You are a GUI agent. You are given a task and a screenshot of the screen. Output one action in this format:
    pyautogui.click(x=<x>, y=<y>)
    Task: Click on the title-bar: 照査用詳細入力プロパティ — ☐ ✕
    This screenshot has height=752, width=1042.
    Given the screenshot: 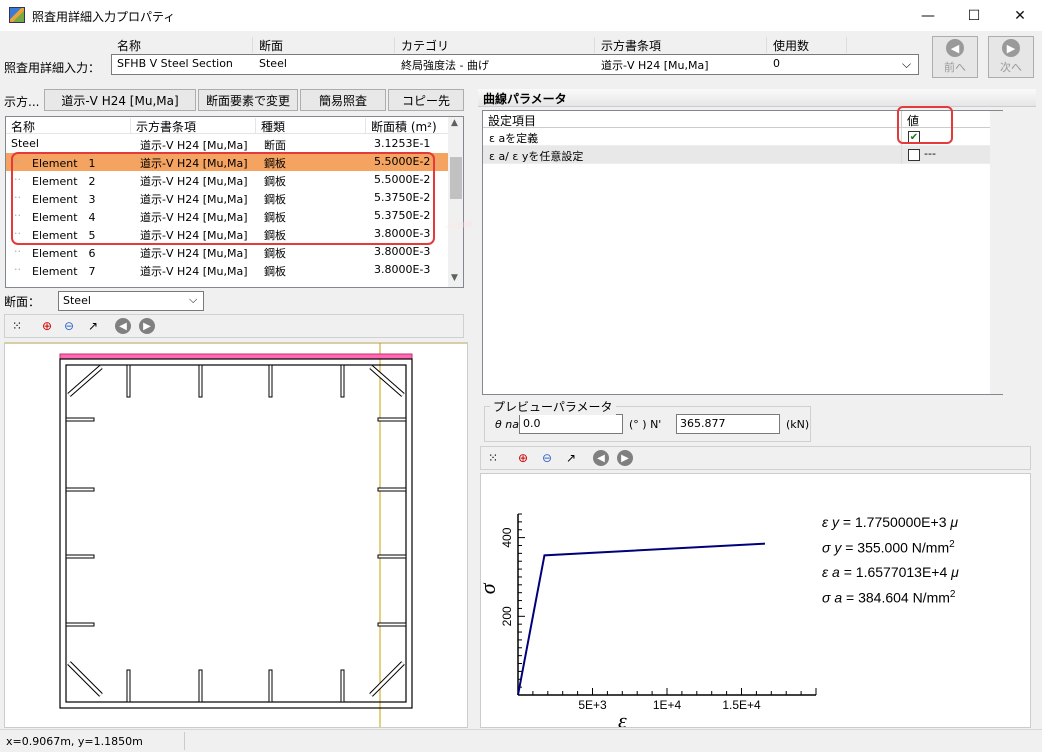 What is the action you would take?
    pyautogui.click(x=521, y=15)
    